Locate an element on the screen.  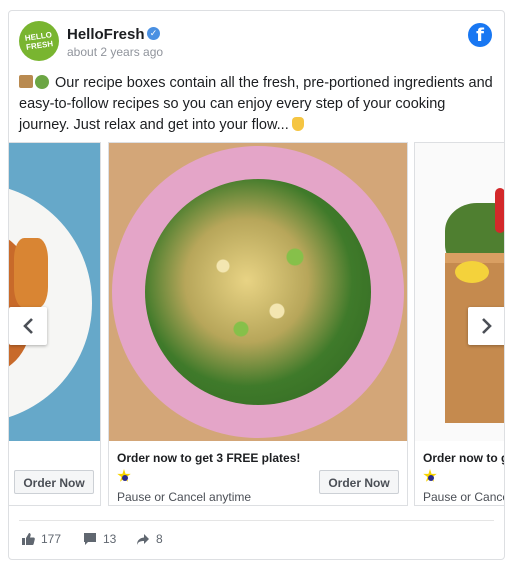
slide-image-grocery-box is located at coordinates (459, 292).